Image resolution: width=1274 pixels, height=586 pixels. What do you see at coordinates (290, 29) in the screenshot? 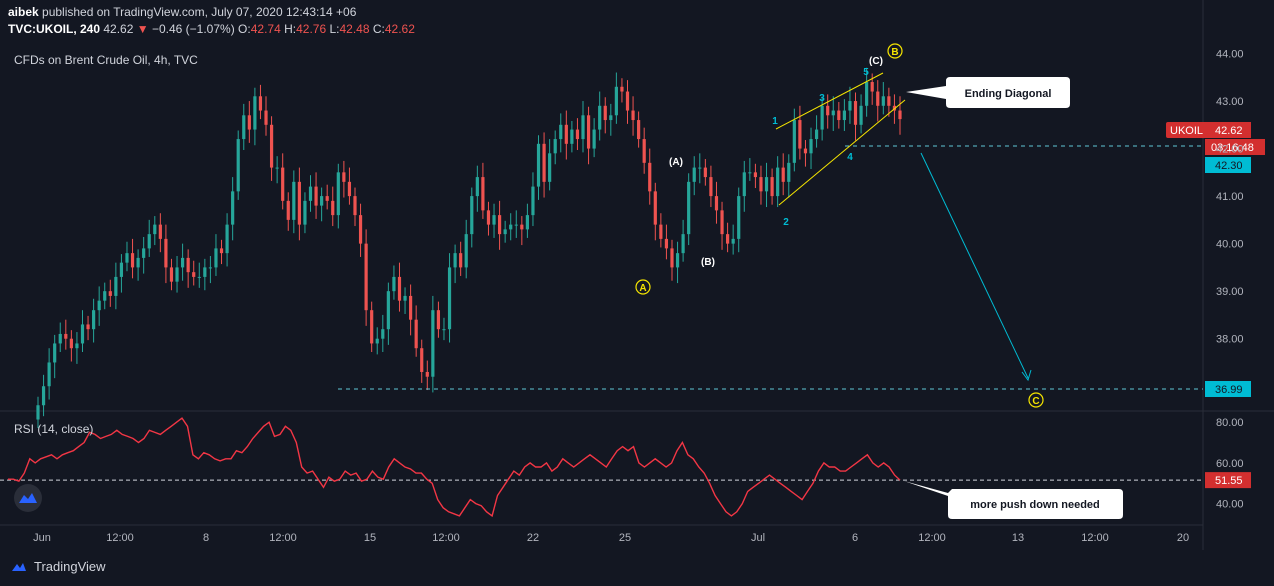
I see `high-label: H:` at bounding box center [290, 29].